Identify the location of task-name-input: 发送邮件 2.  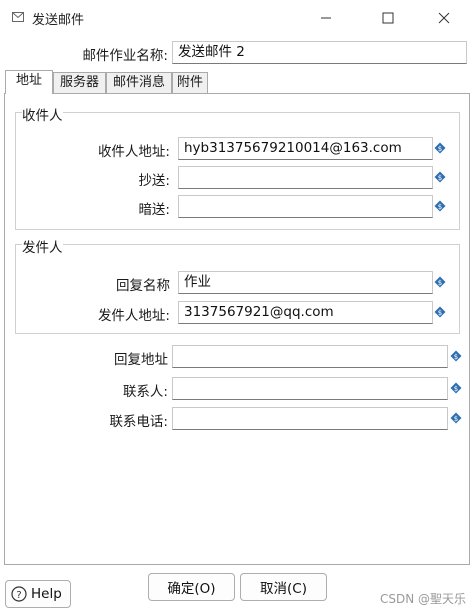
(319, 52).